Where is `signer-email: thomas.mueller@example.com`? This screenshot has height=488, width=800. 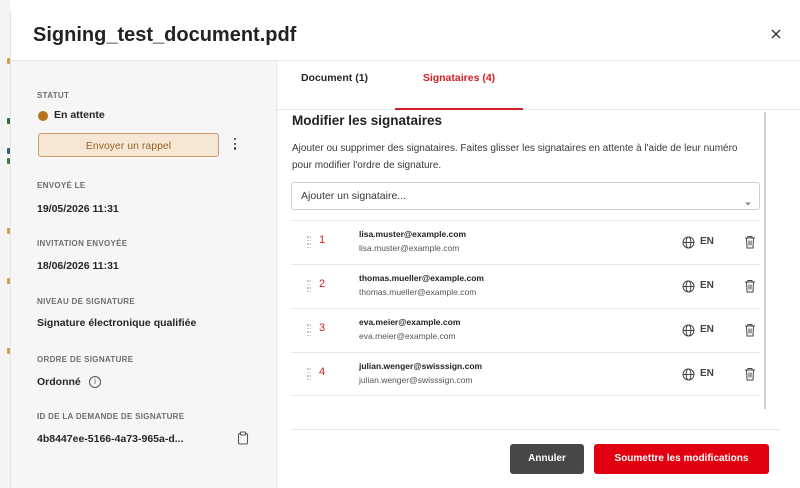
signer-email: thomas.mueller@example.com is located at coordinates (418, 292).